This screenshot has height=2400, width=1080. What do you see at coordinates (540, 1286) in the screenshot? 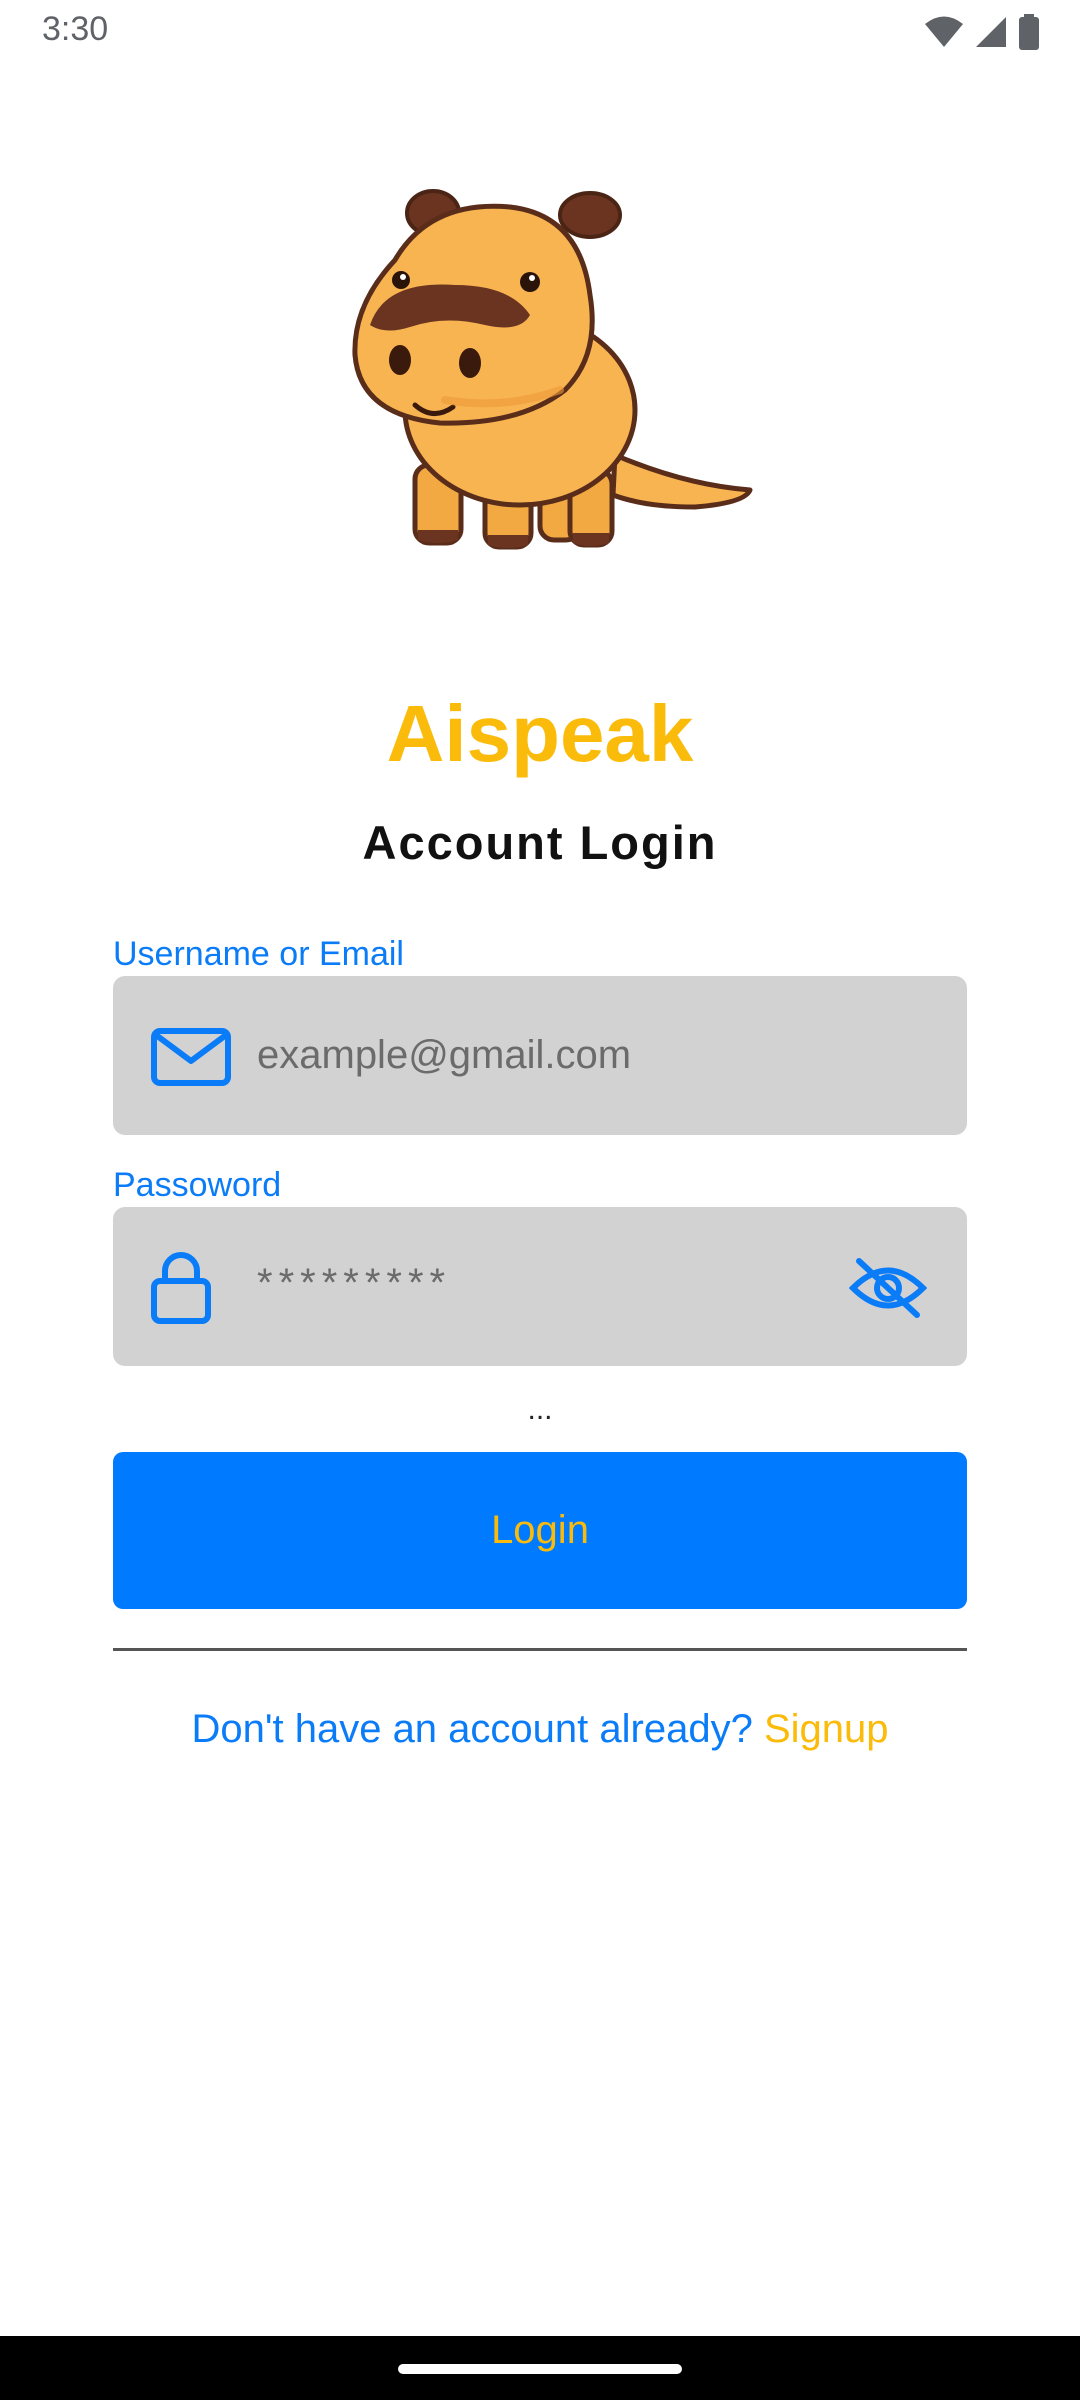
I see `password-field: *********` at bounding box center [540, 1286].